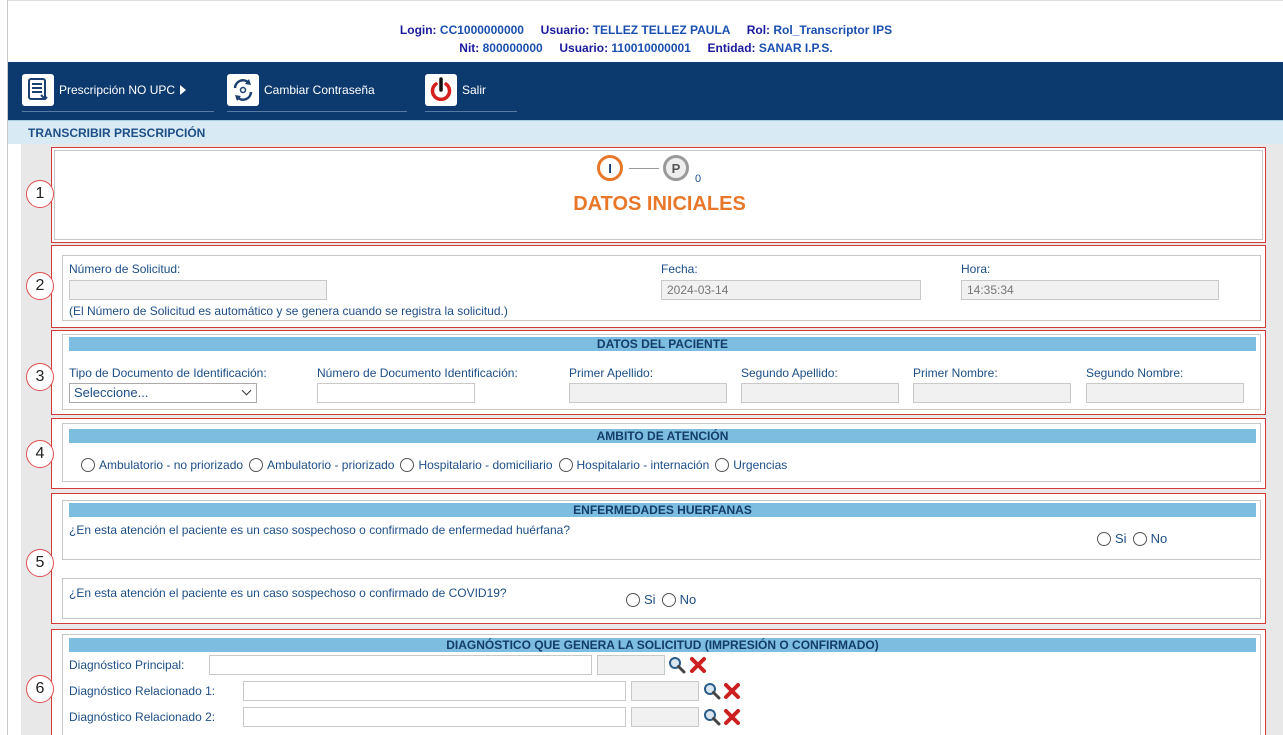 The height and width of the screenshot is (735, 1283). Describe the element at coordinates (331, 465) in the screenshot. I see `ambito-option-label: Ambulatorio - priorizado` at that location.